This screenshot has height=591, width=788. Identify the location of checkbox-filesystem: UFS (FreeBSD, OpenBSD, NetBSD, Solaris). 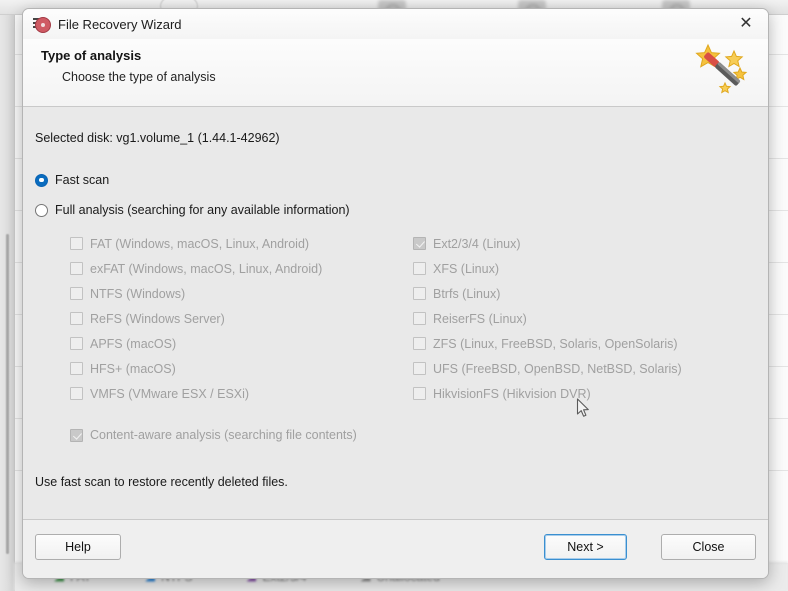
(590, 368).